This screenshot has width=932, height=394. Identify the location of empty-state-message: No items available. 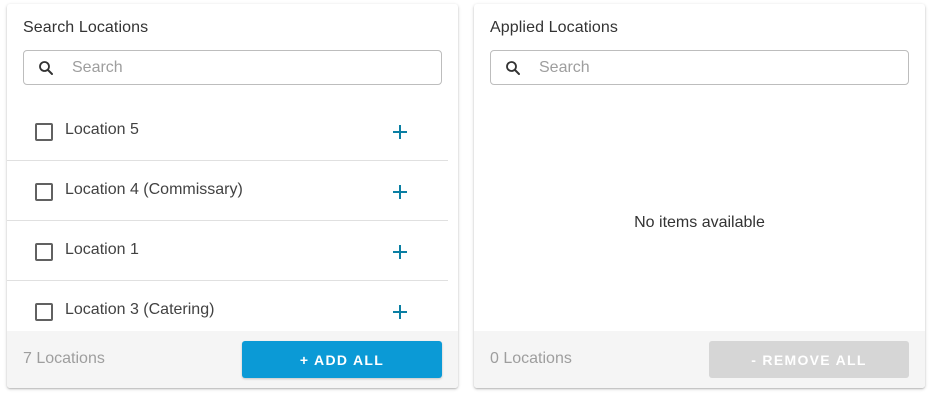
(699, 222).